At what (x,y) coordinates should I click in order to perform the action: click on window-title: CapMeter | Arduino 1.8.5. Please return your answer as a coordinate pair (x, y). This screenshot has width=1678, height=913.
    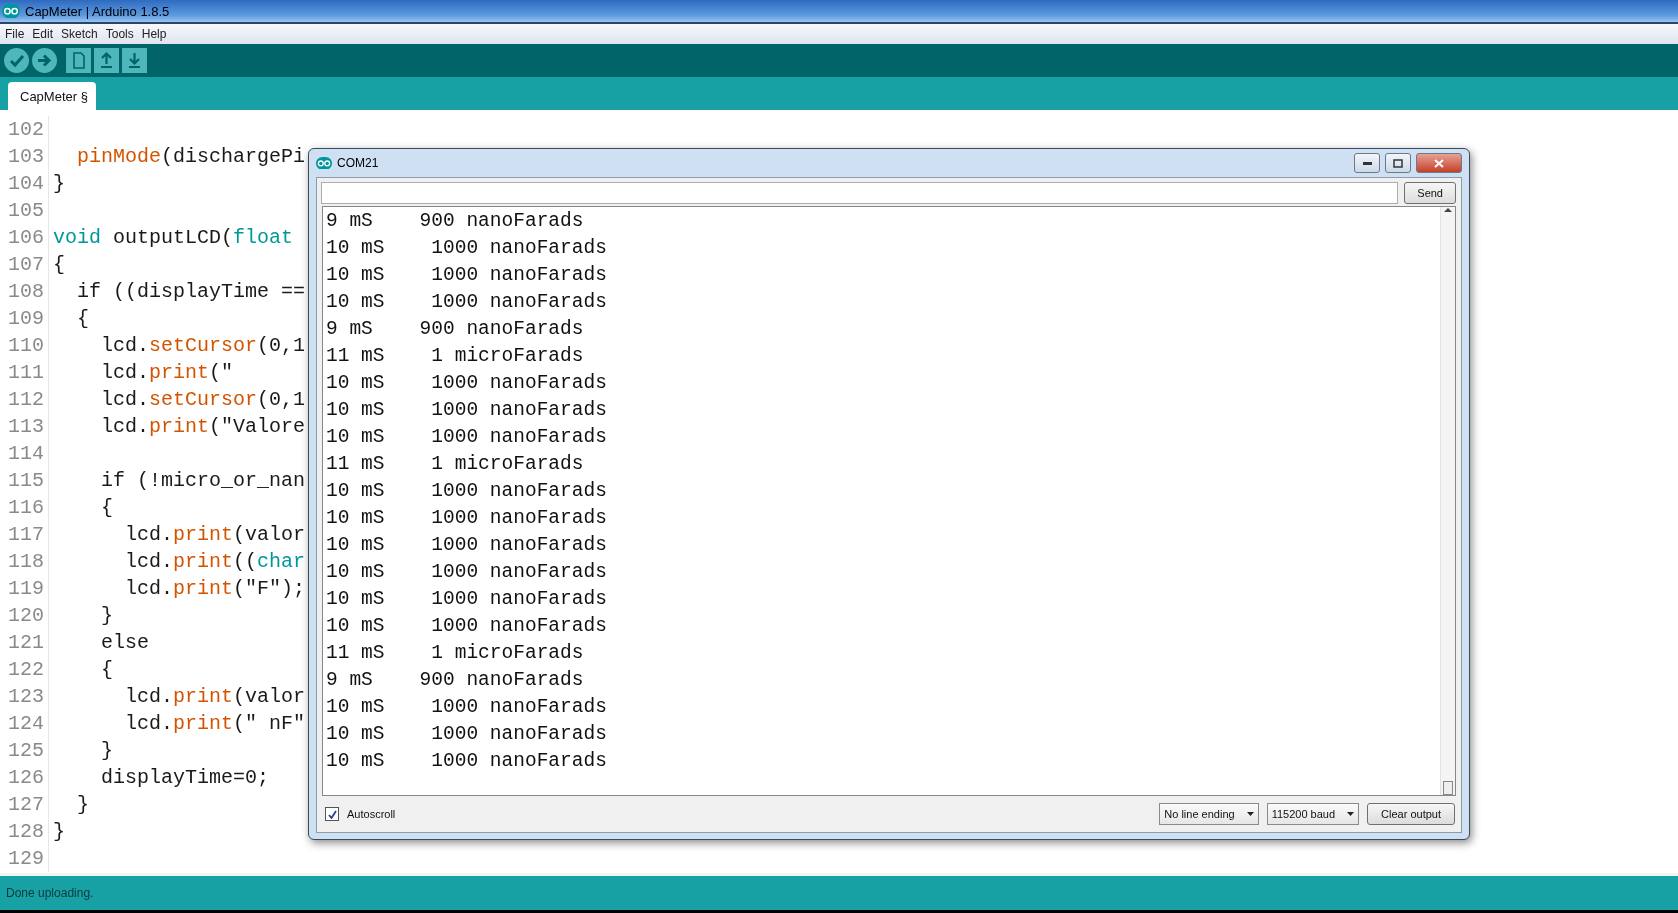
    Looking at the image, I should click on (97, 11).